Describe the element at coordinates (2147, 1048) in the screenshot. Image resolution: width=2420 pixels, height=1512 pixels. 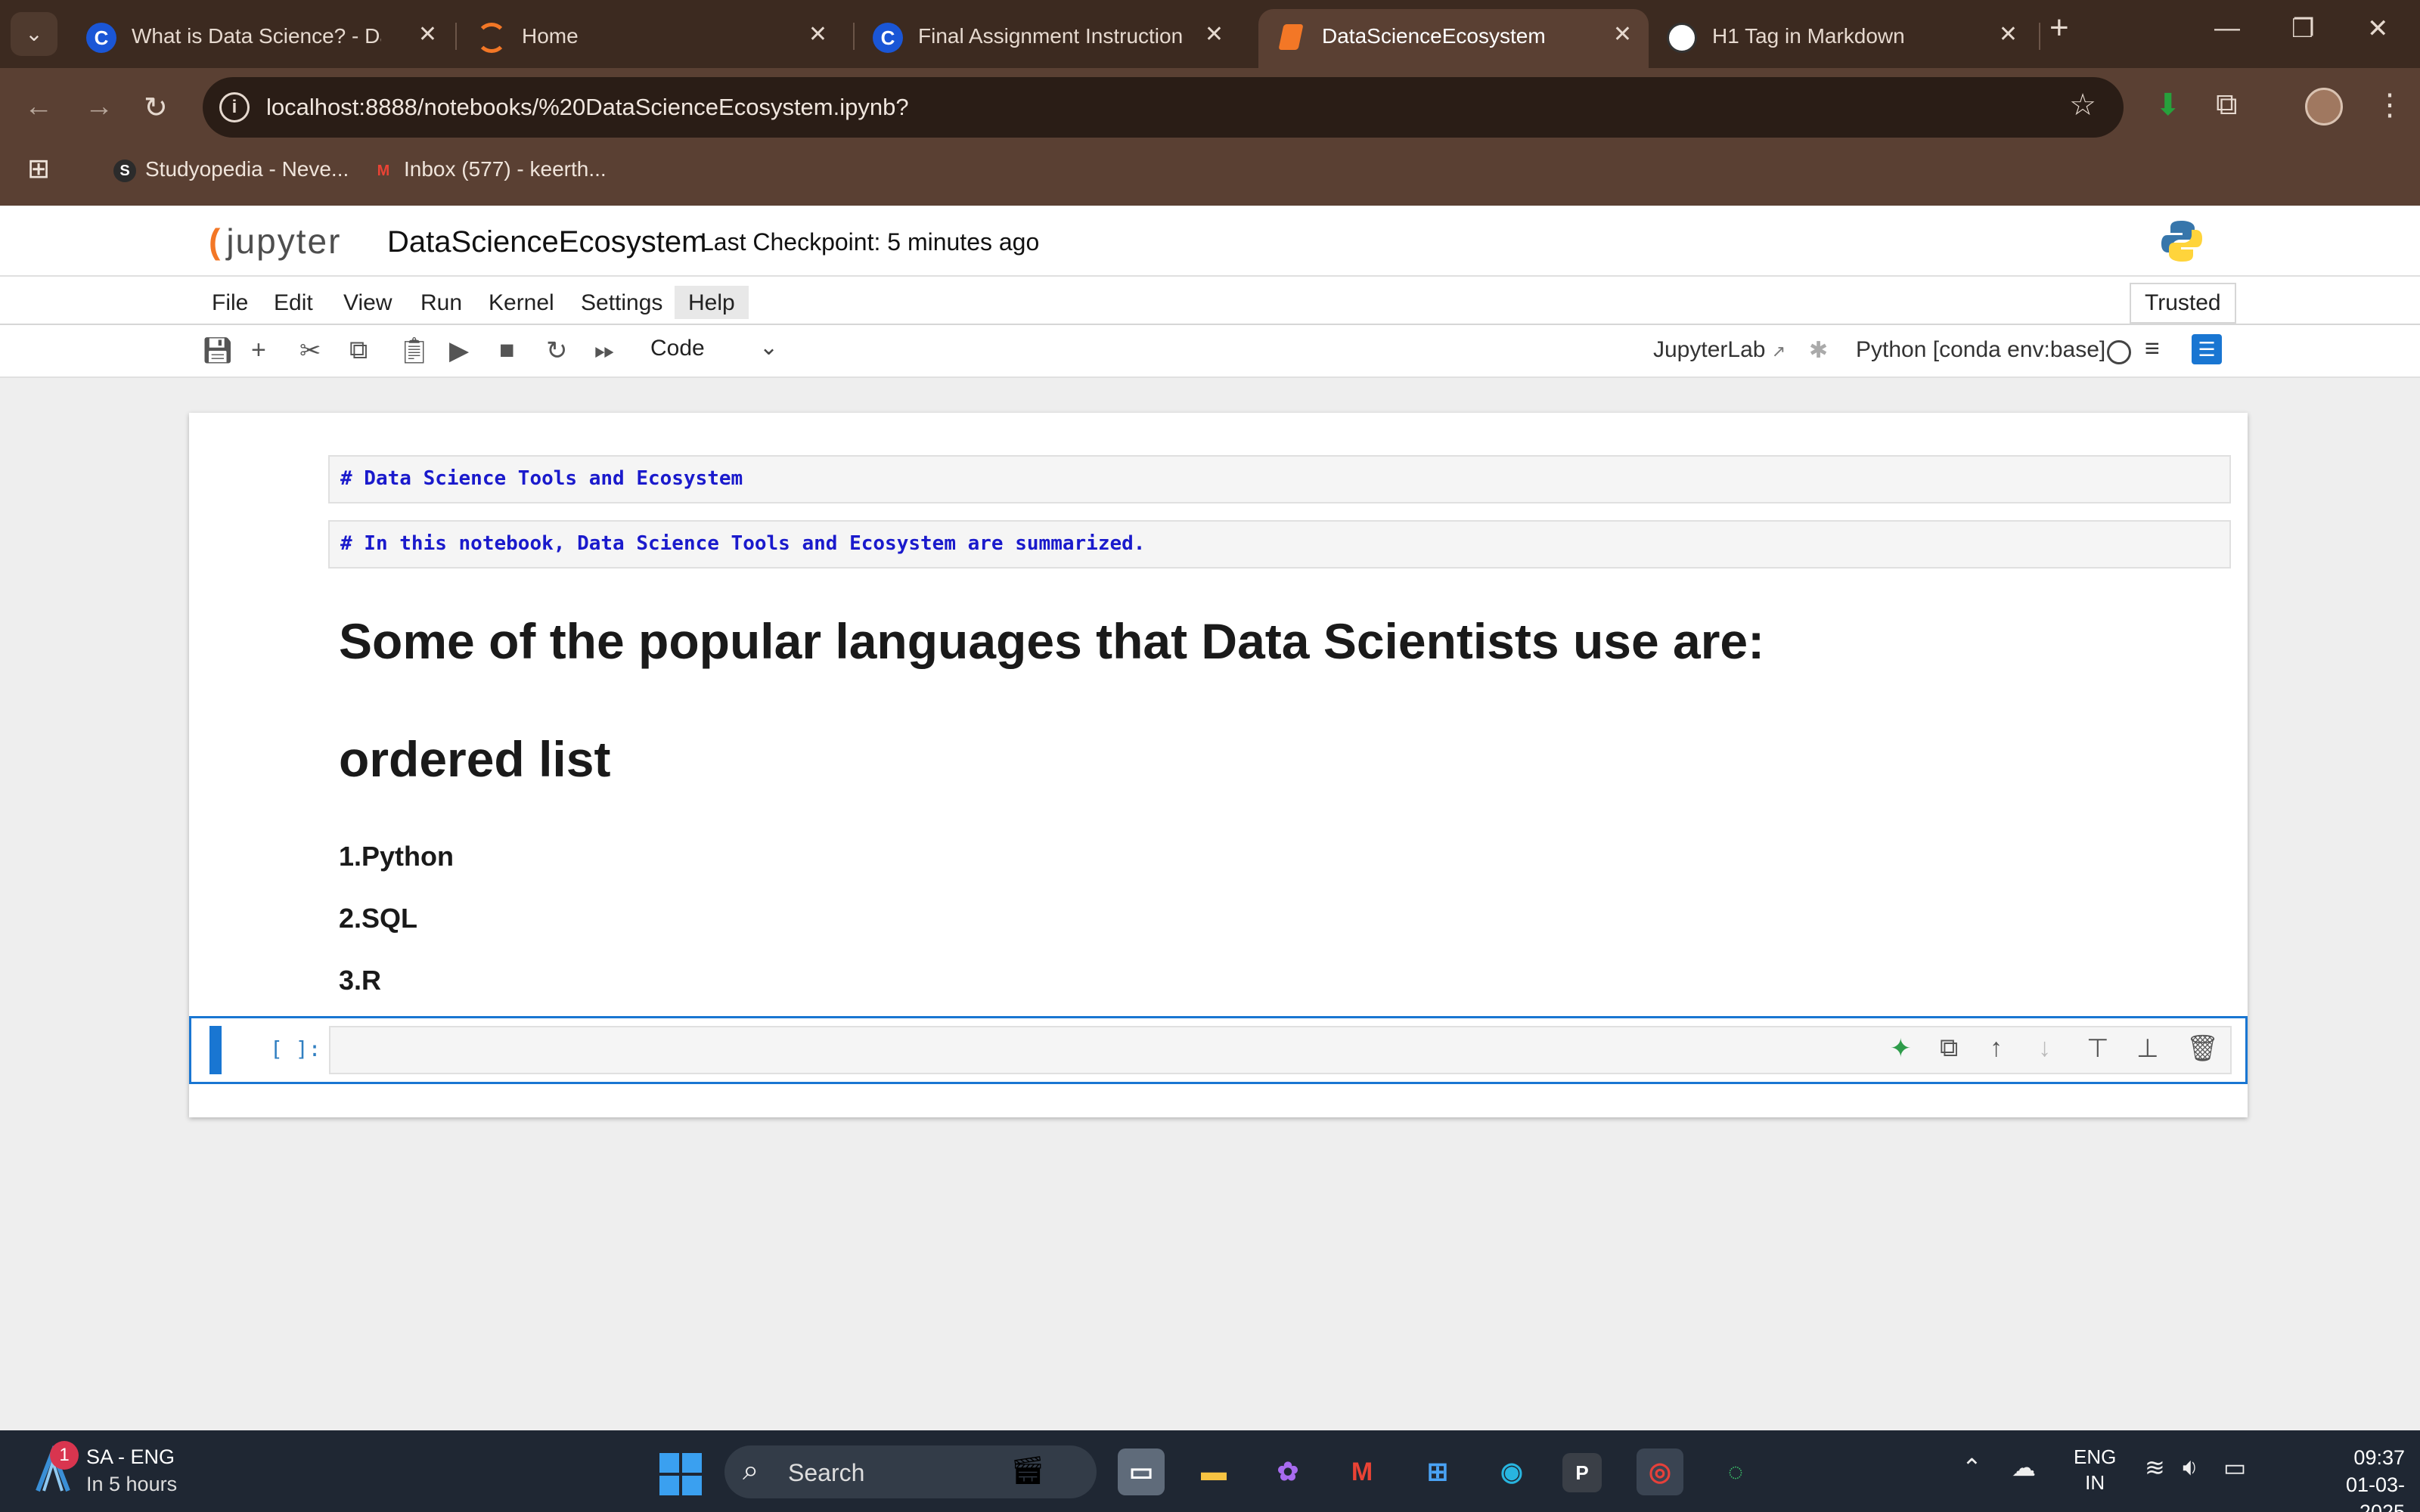
I see `insert-below-icon: ⊥` at that location.